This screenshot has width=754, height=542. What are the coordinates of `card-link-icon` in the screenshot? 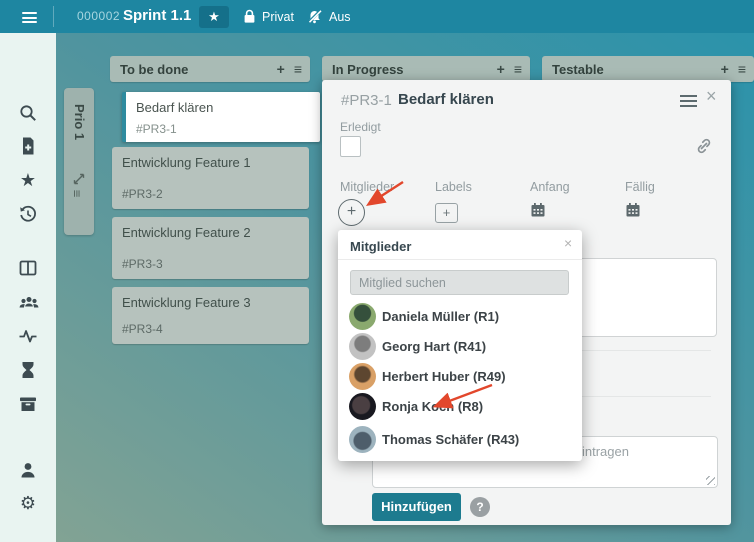 It's located at (704, 148).